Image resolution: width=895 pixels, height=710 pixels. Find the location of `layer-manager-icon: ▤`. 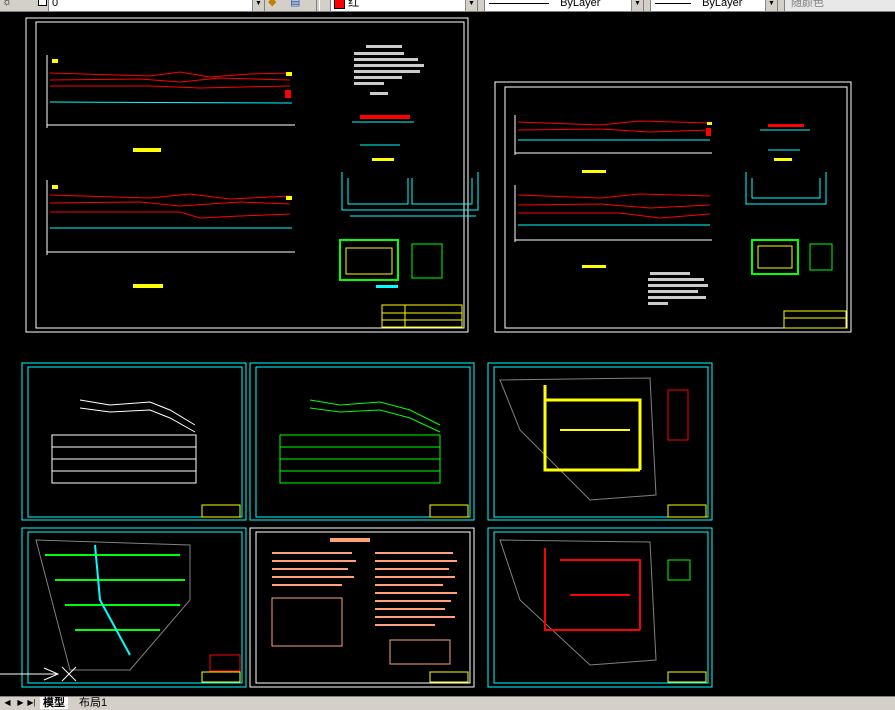

layer-manager-icon: ▤ is located at coordinates (297, 5).